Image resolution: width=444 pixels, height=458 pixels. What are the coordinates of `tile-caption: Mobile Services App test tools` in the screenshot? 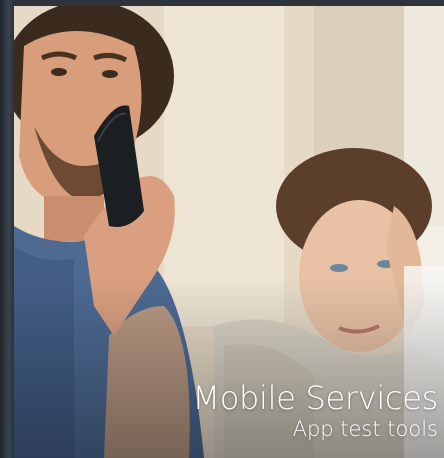 It's located at (315, 411).